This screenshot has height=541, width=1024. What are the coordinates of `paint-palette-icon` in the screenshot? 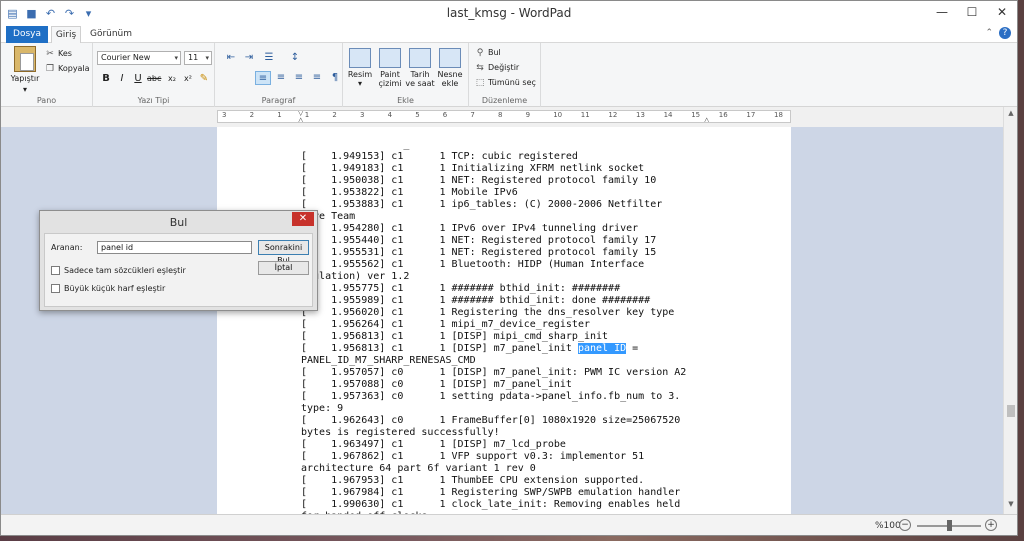 It's located at (390, 58).